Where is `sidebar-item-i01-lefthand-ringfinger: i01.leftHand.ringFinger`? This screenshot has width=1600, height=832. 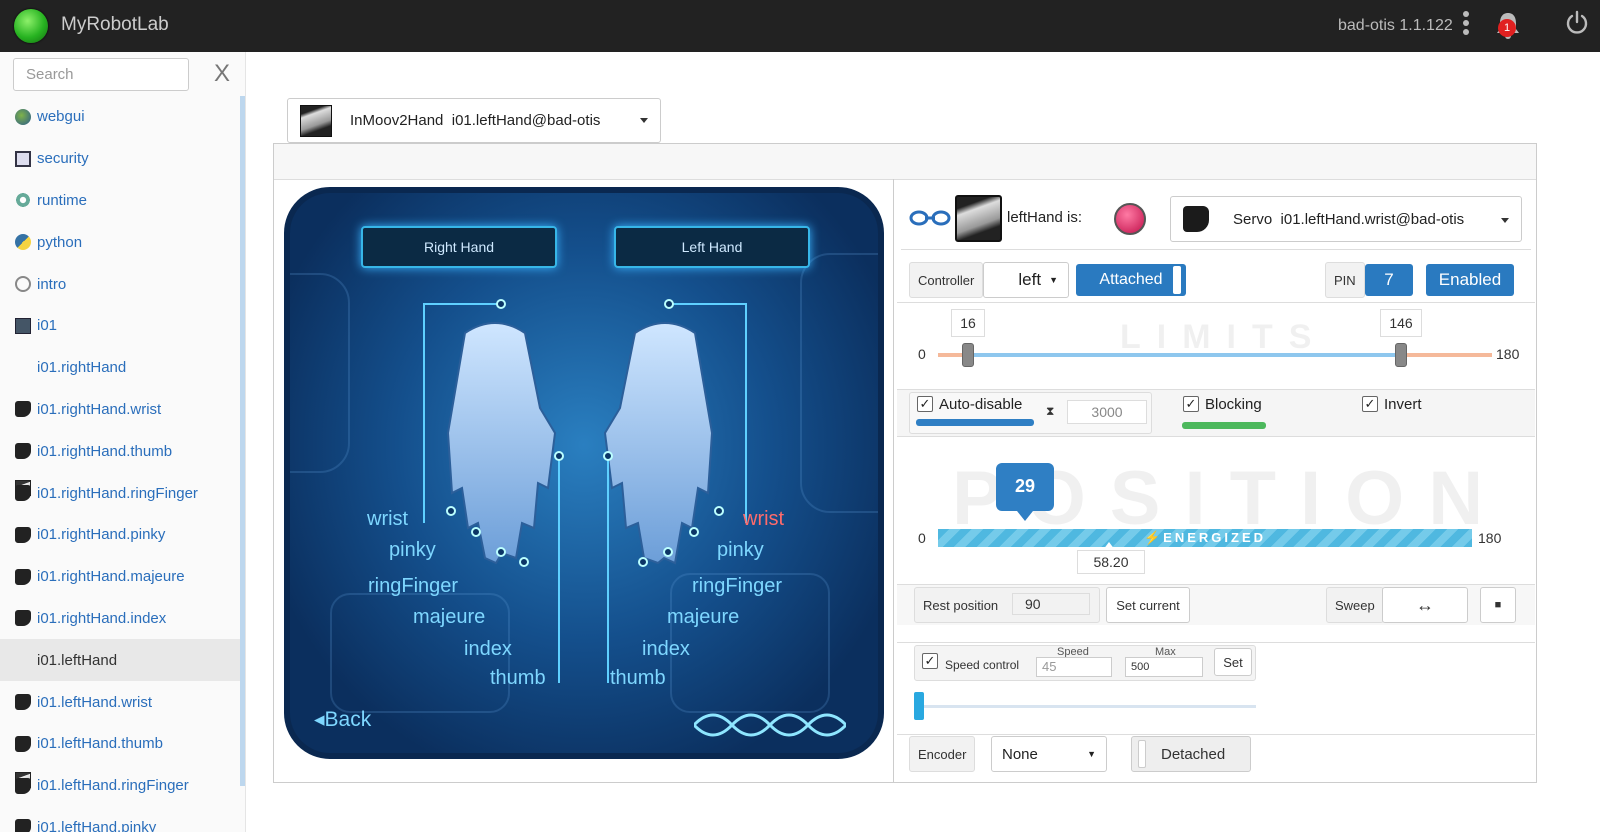 sidebar-item-i01-lefthand-ringfinger: i01.leftHand.ringFinger is located at coordinates (120, 786).